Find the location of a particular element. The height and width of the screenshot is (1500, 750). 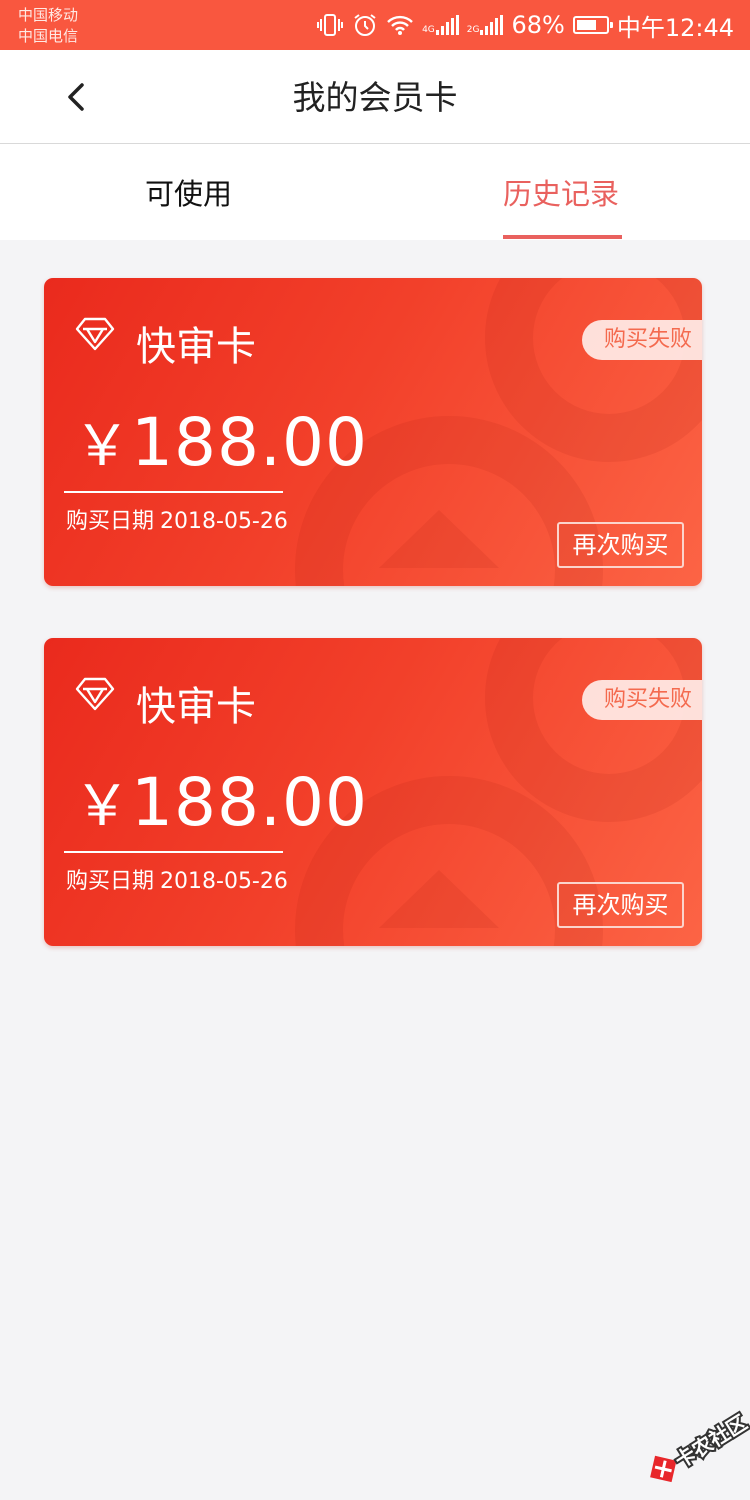

nav-bar: 我的会员卡 is located at coordinates (375, 97).